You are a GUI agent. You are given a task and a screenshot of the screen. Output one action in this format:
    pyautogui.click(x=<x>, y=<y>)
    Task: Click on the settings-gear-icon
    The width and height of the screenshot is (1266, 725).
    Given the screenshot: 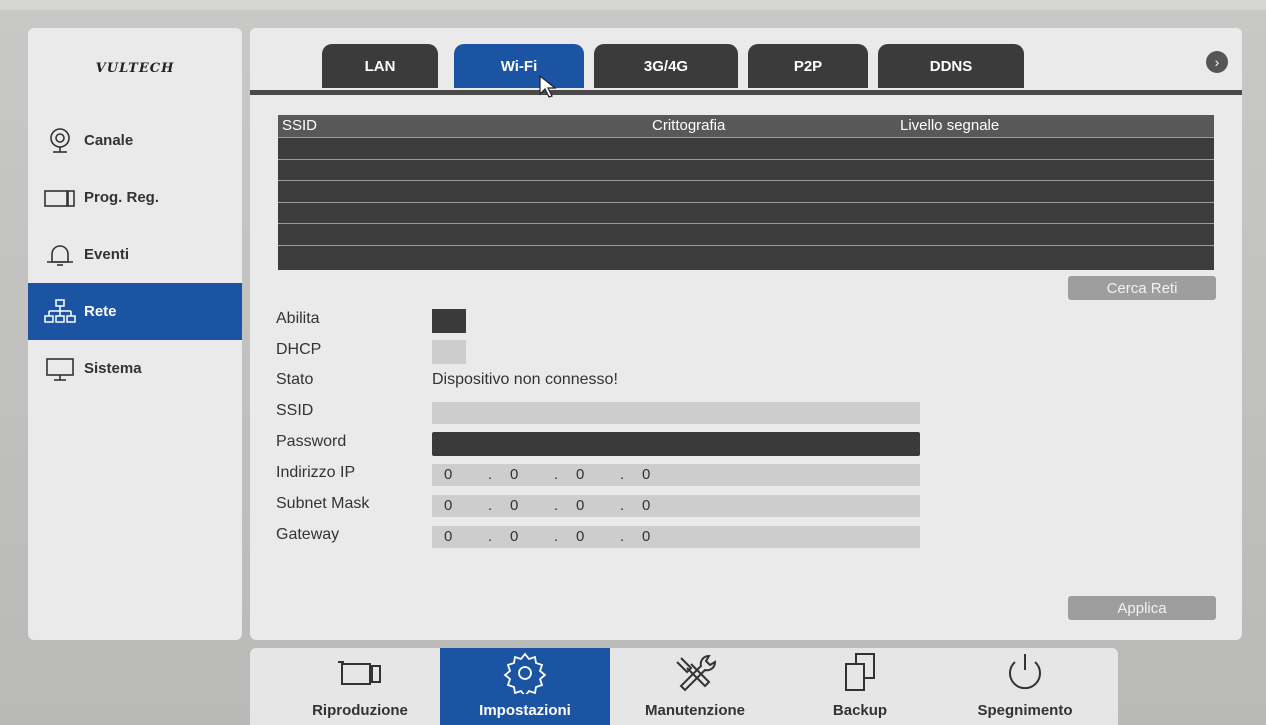 What is the action you would take?
    pyautogui.click(x=525, y=673)
    